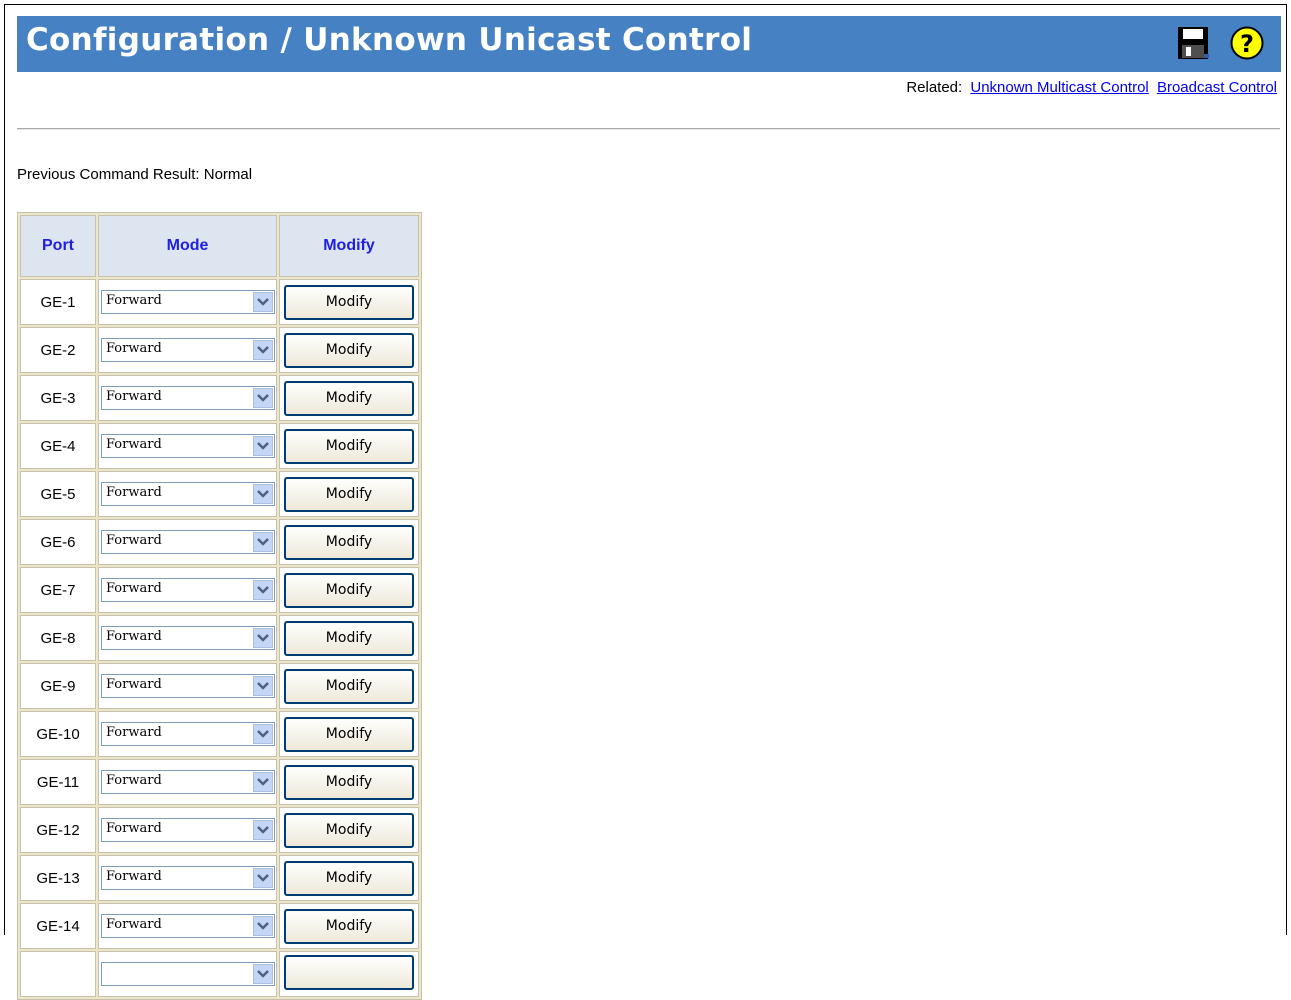  I want to click on mode-cell, so click(187, 974).